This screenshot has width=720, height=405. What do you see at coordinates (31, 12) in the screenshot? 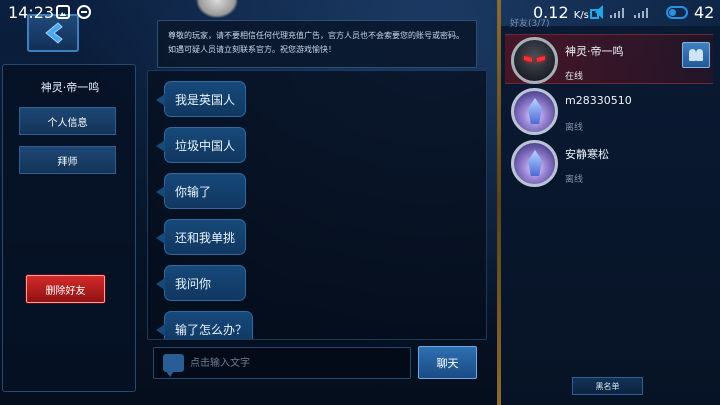
I see `status-time: 14:23` at bounding box center [31, 12].